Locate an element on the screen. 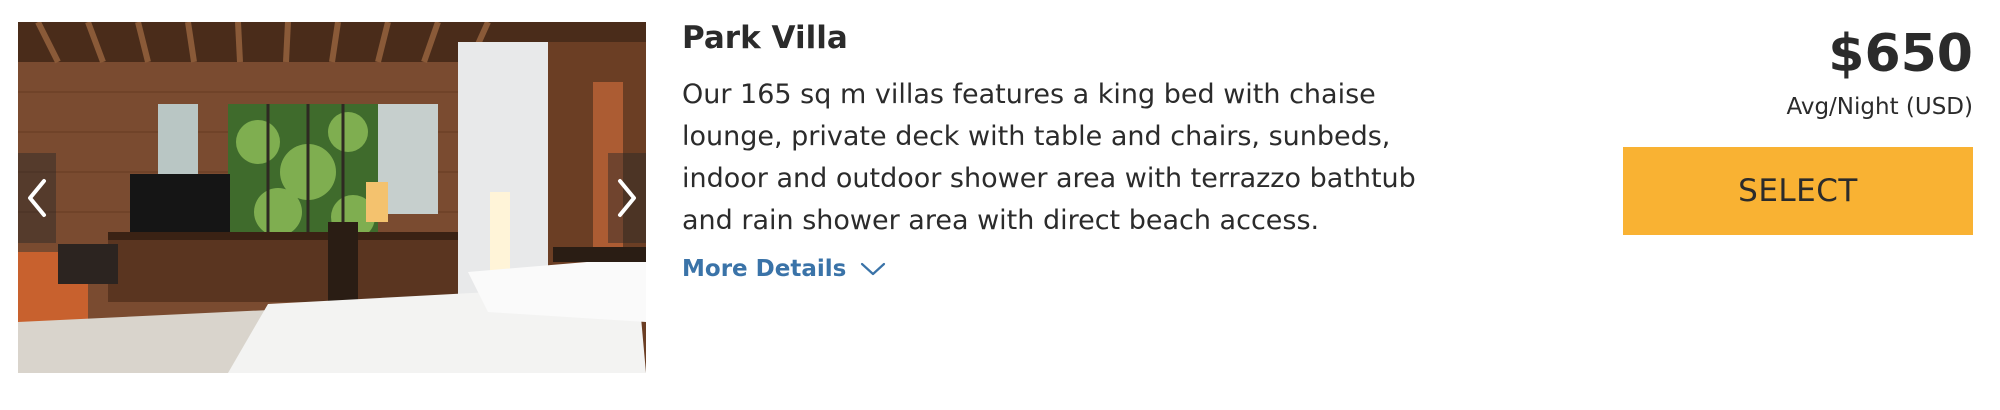 This screenshot has height=410, width=2000. photo-prev-button is located at coordinates (37, 198).